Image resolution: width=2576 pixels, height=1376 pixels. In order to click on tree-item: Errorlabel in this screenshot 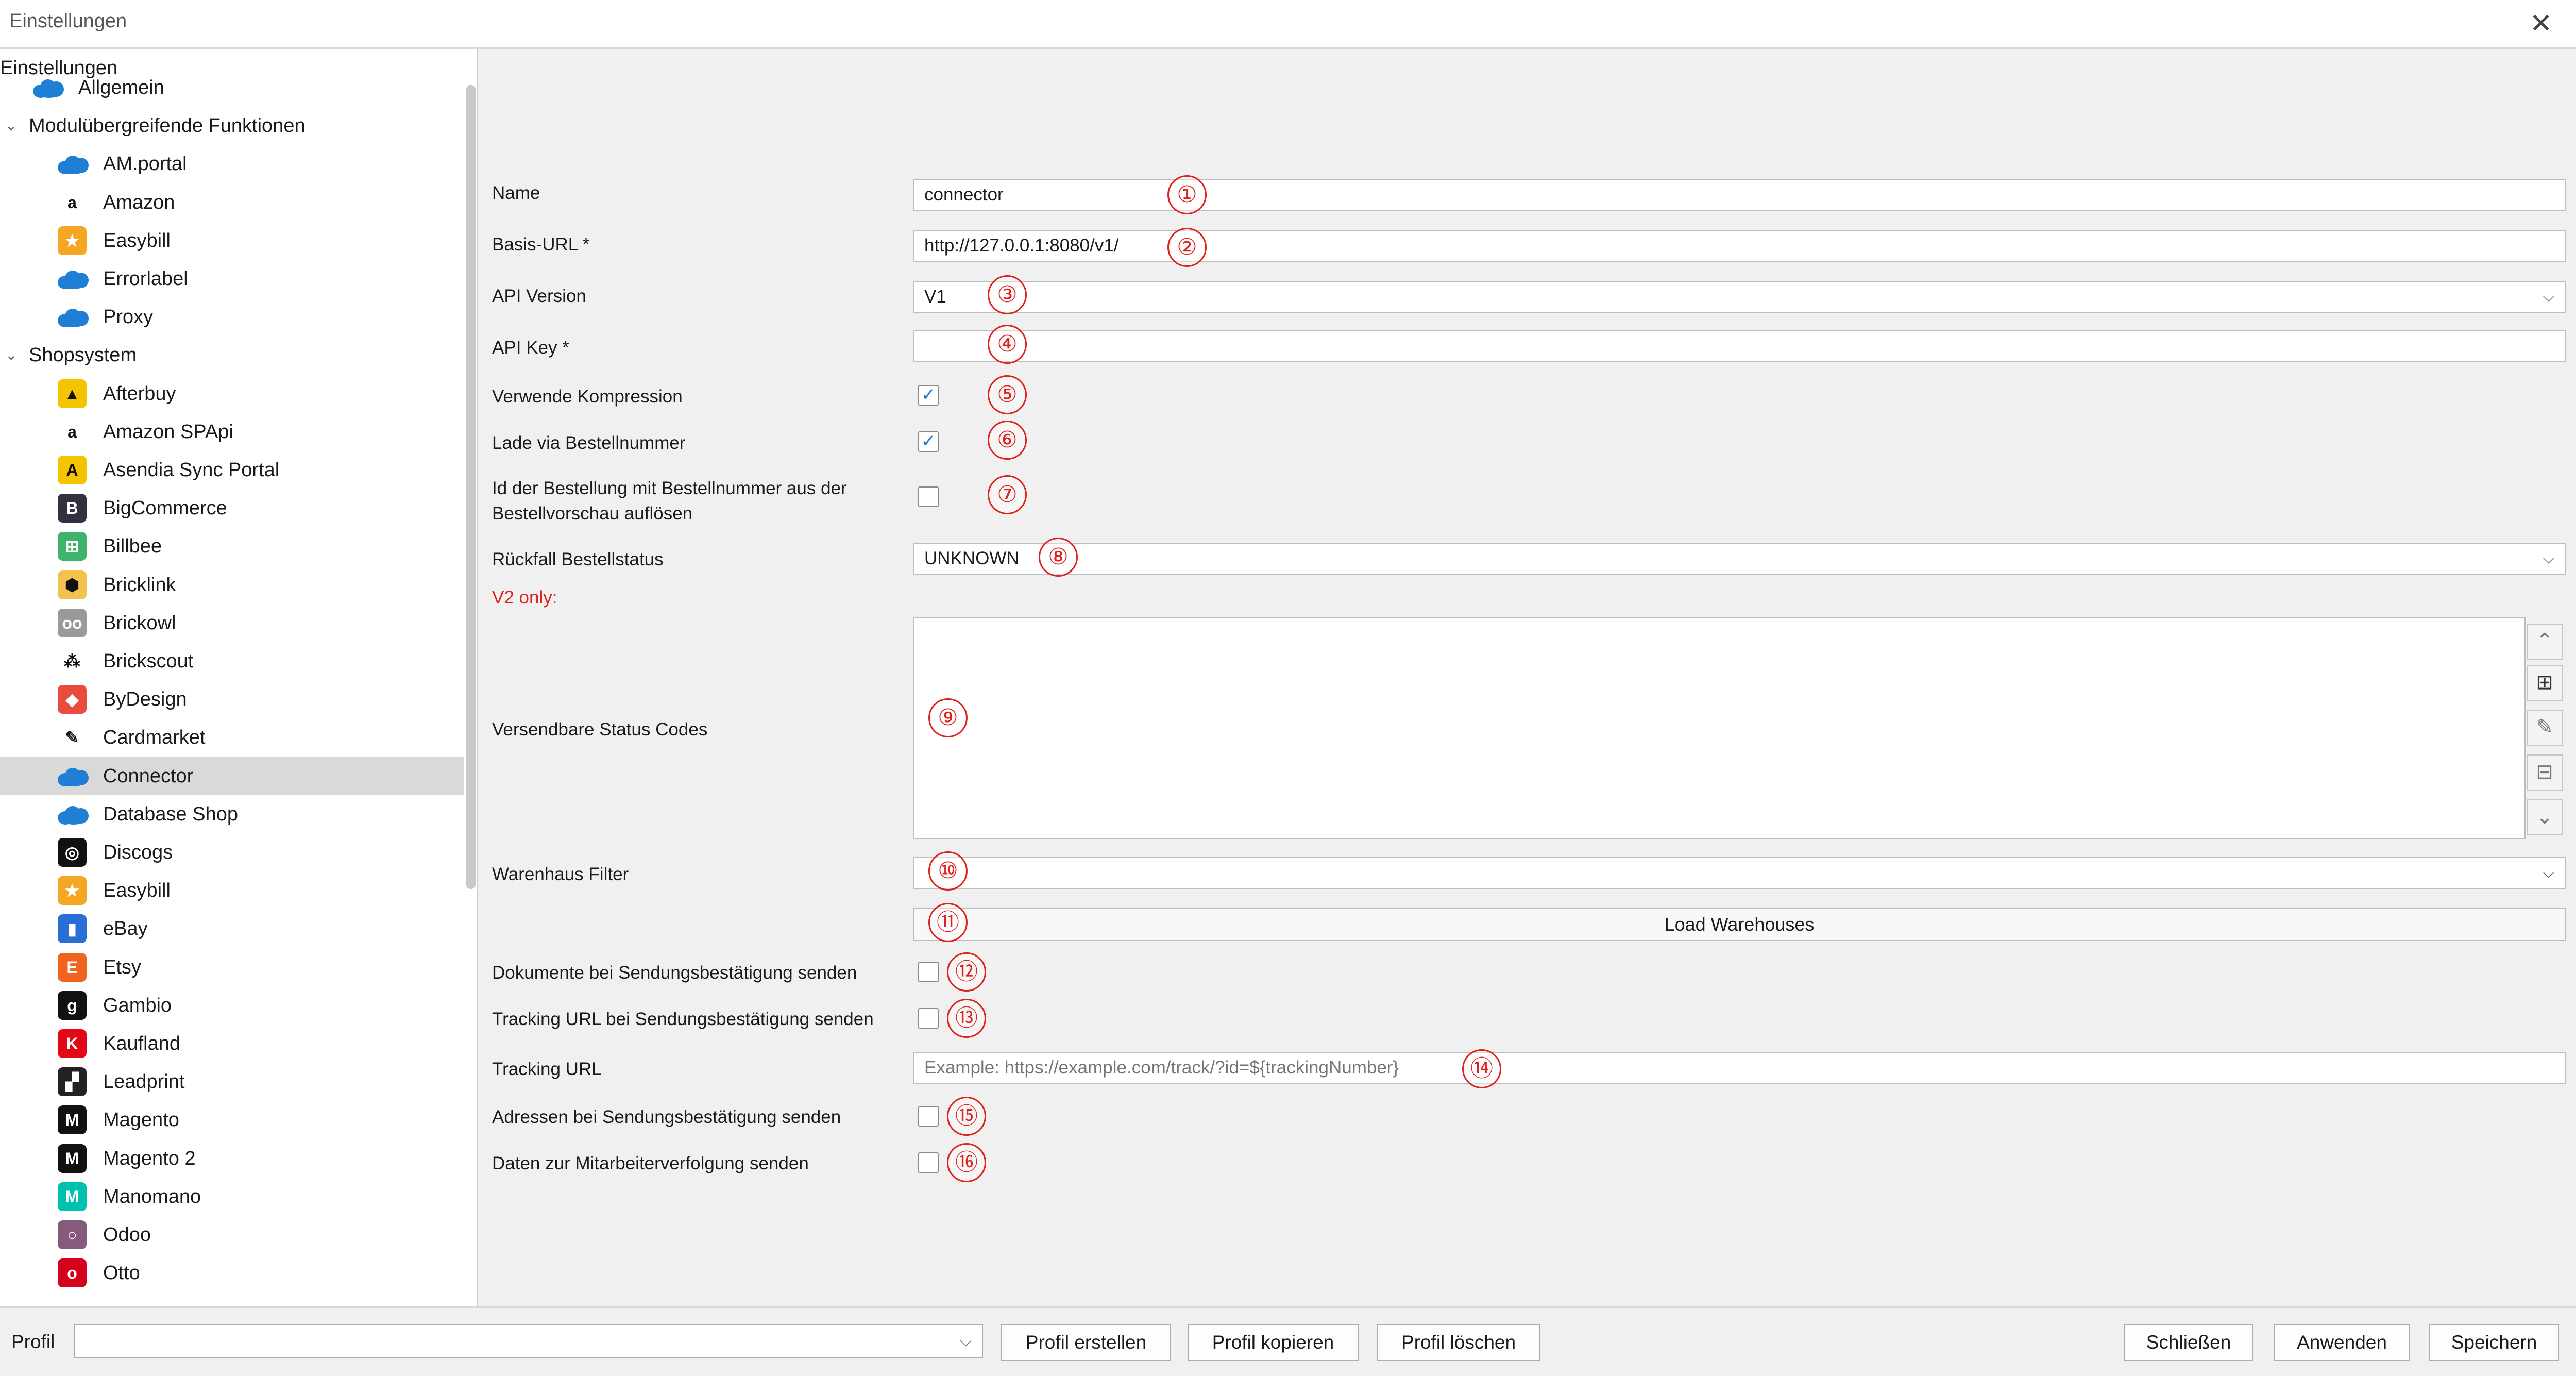, I will do `click(232, 279)`.